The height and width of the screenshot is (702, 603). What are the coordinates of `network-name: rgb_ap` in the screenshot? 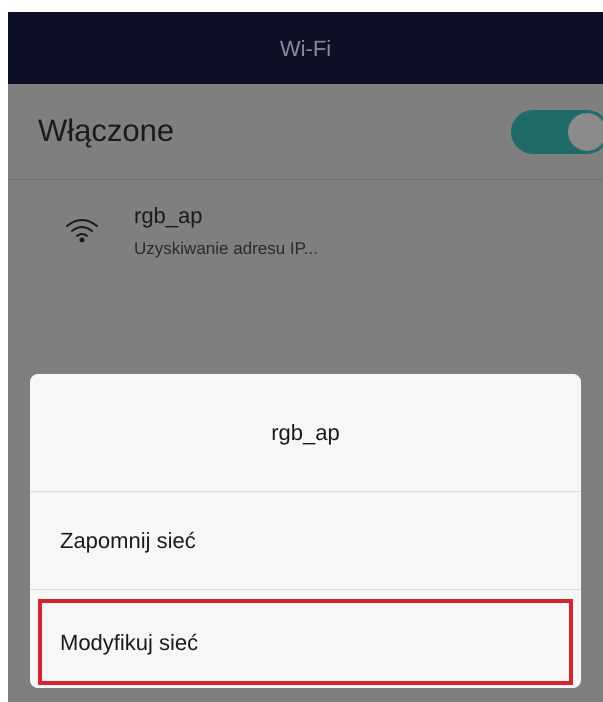 It's located at (169, 216).